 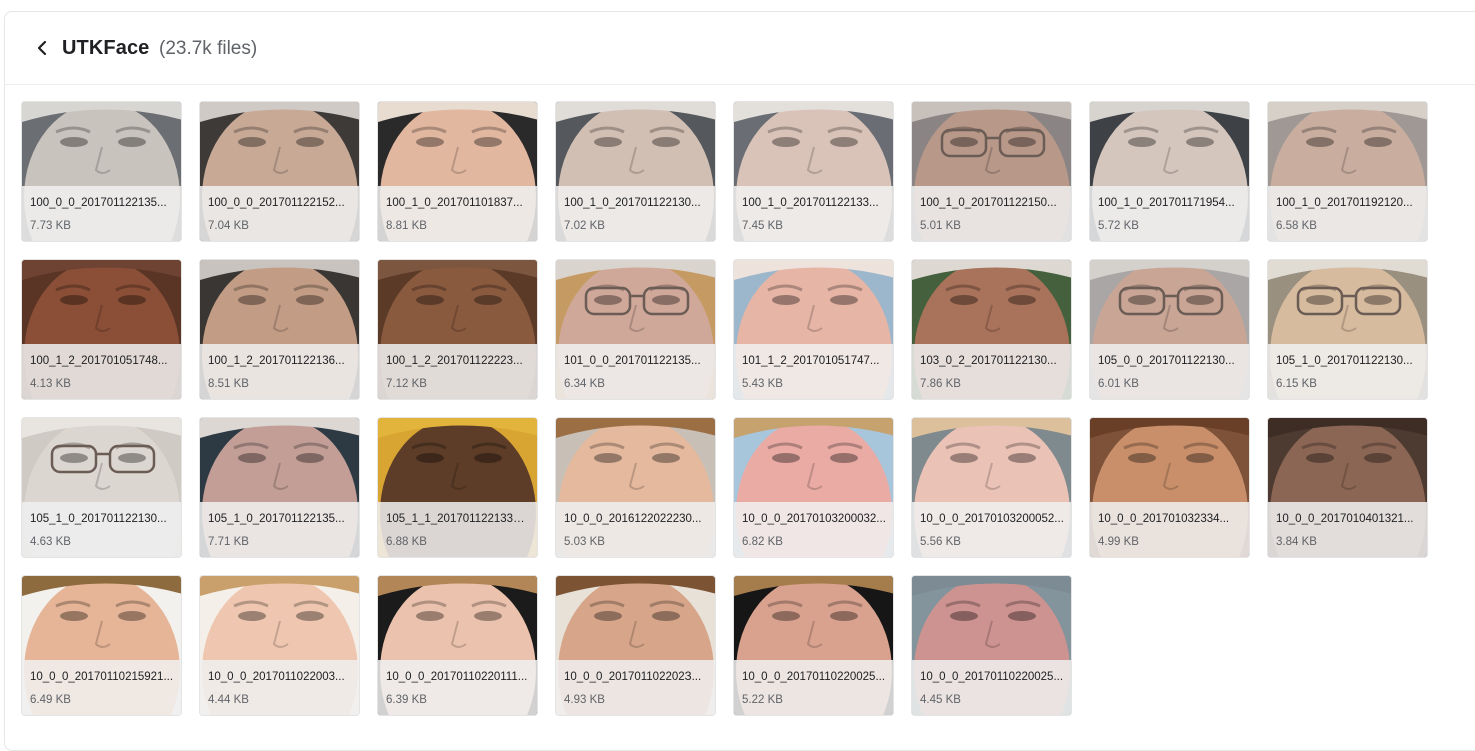 What do you see at coordinates (584, 700) in the screenshot?
I see `file-size: 4.93 KB` at bounding box center [584, 700].